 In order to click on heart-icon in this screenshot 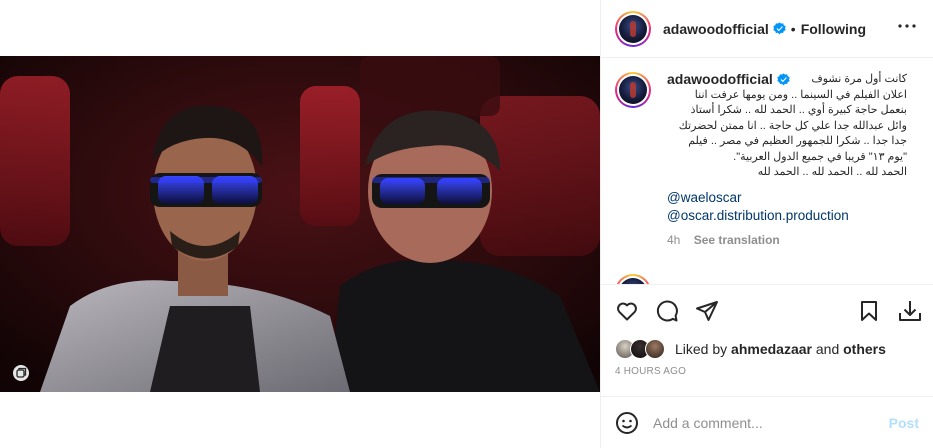, I will do `click(627, 311)`.